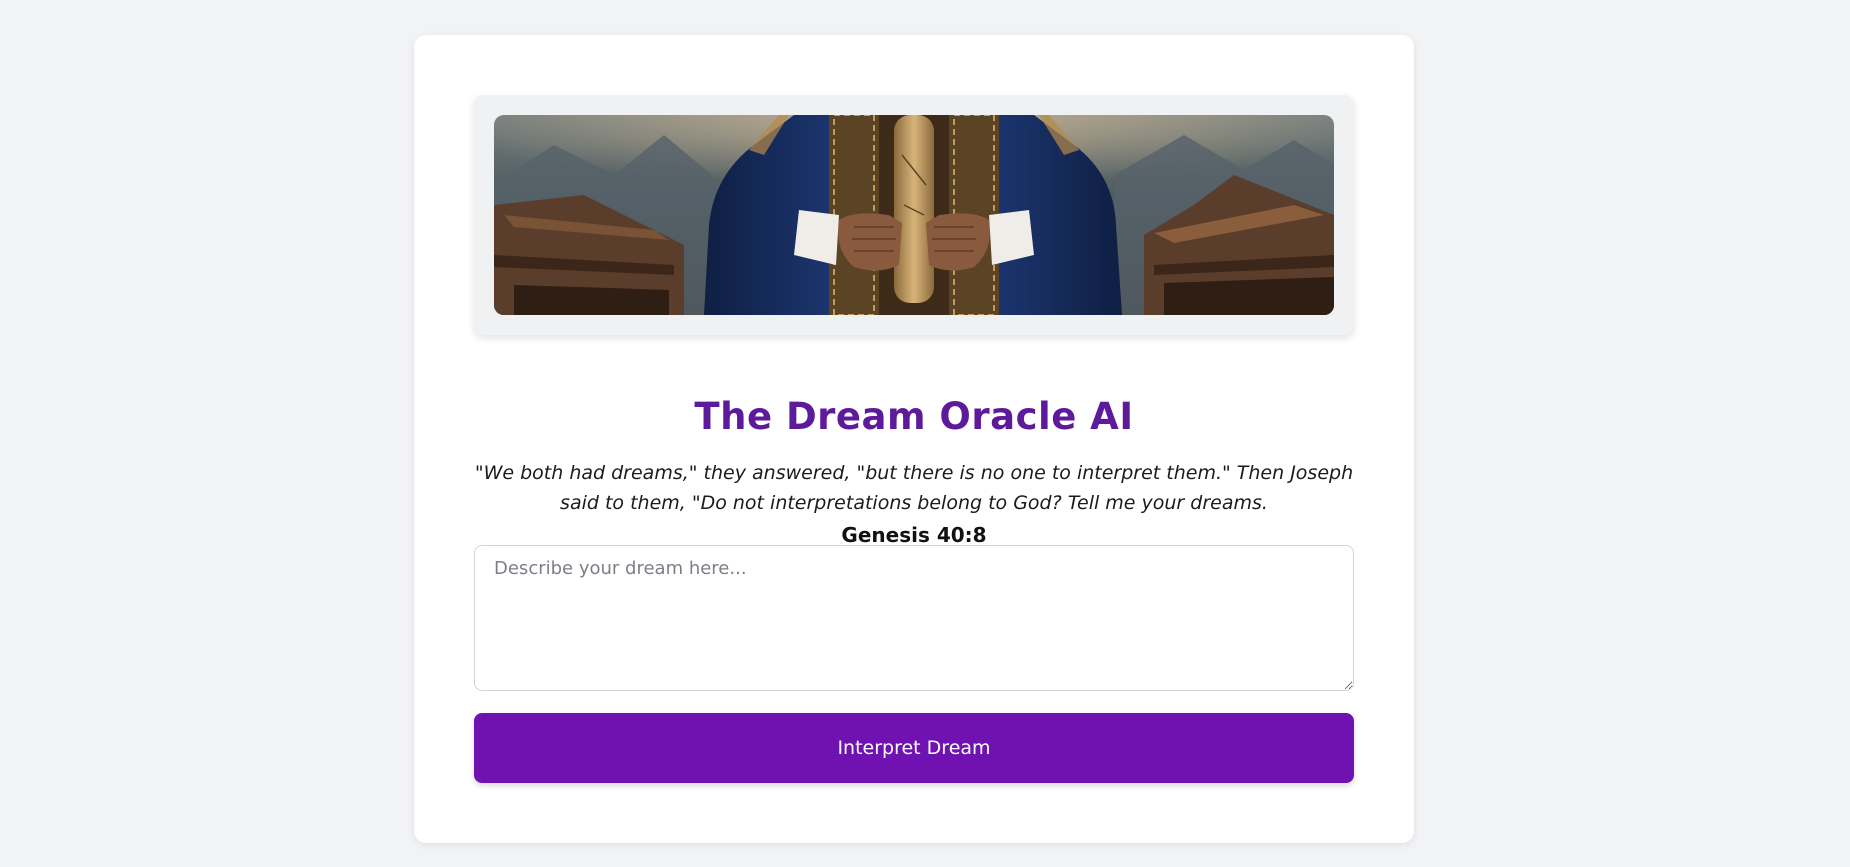 This screenshot has height=867, width=1850. Describe the element at coordinates (914, 748) in the screenshot. I see `interpret-dream-button: Interpret Dream` at that location.